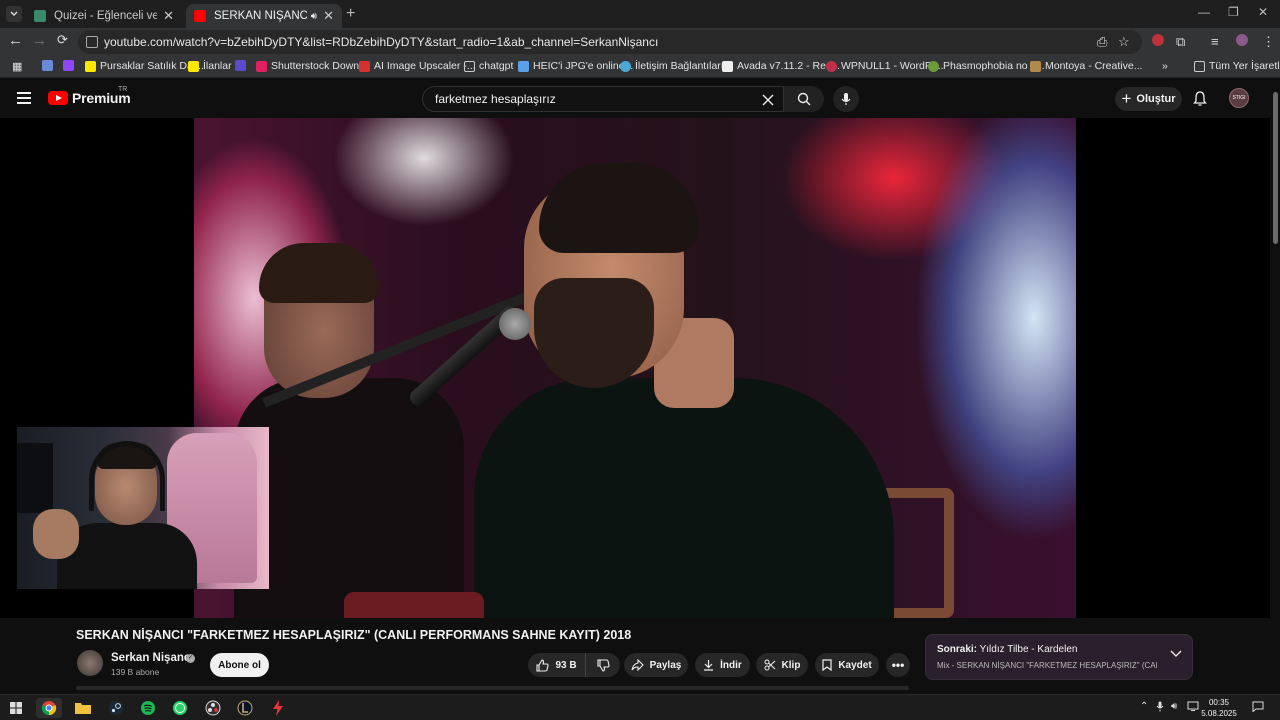  What do you see at coordinates (557, 665) in the screenshot?
I see `like-button: 93 B` at bounding box center [557, 665].